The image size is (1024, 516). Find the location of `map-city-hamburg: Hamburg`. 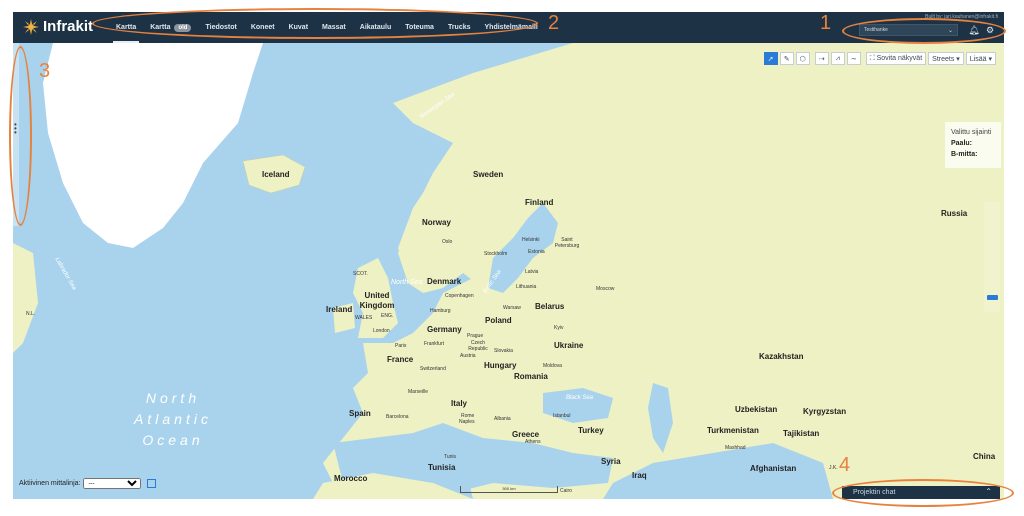

map-city-hamburg: Hamburg is located at coordinates (440, 311).